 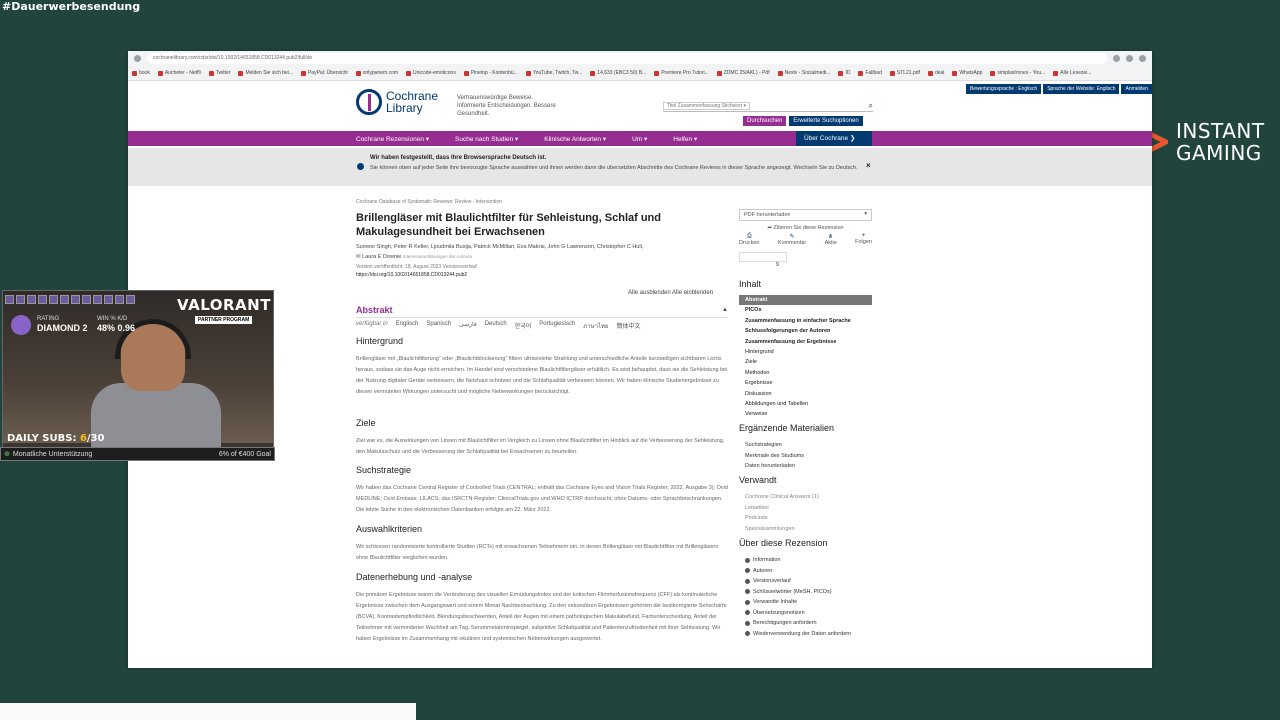 What do you see at coordinates (765, 121) in the screenshot?
I see `search-button: Durchsuchen` at bounding box center [765, 121].